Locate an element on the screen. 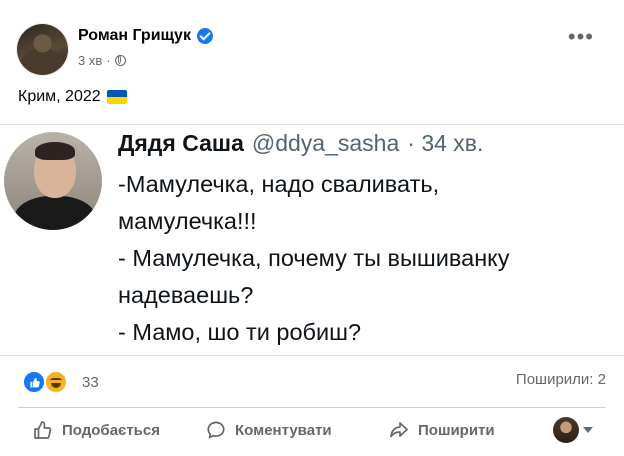 The image size is (624, 456). tweet-avatar is located at coordinates (53, 181).